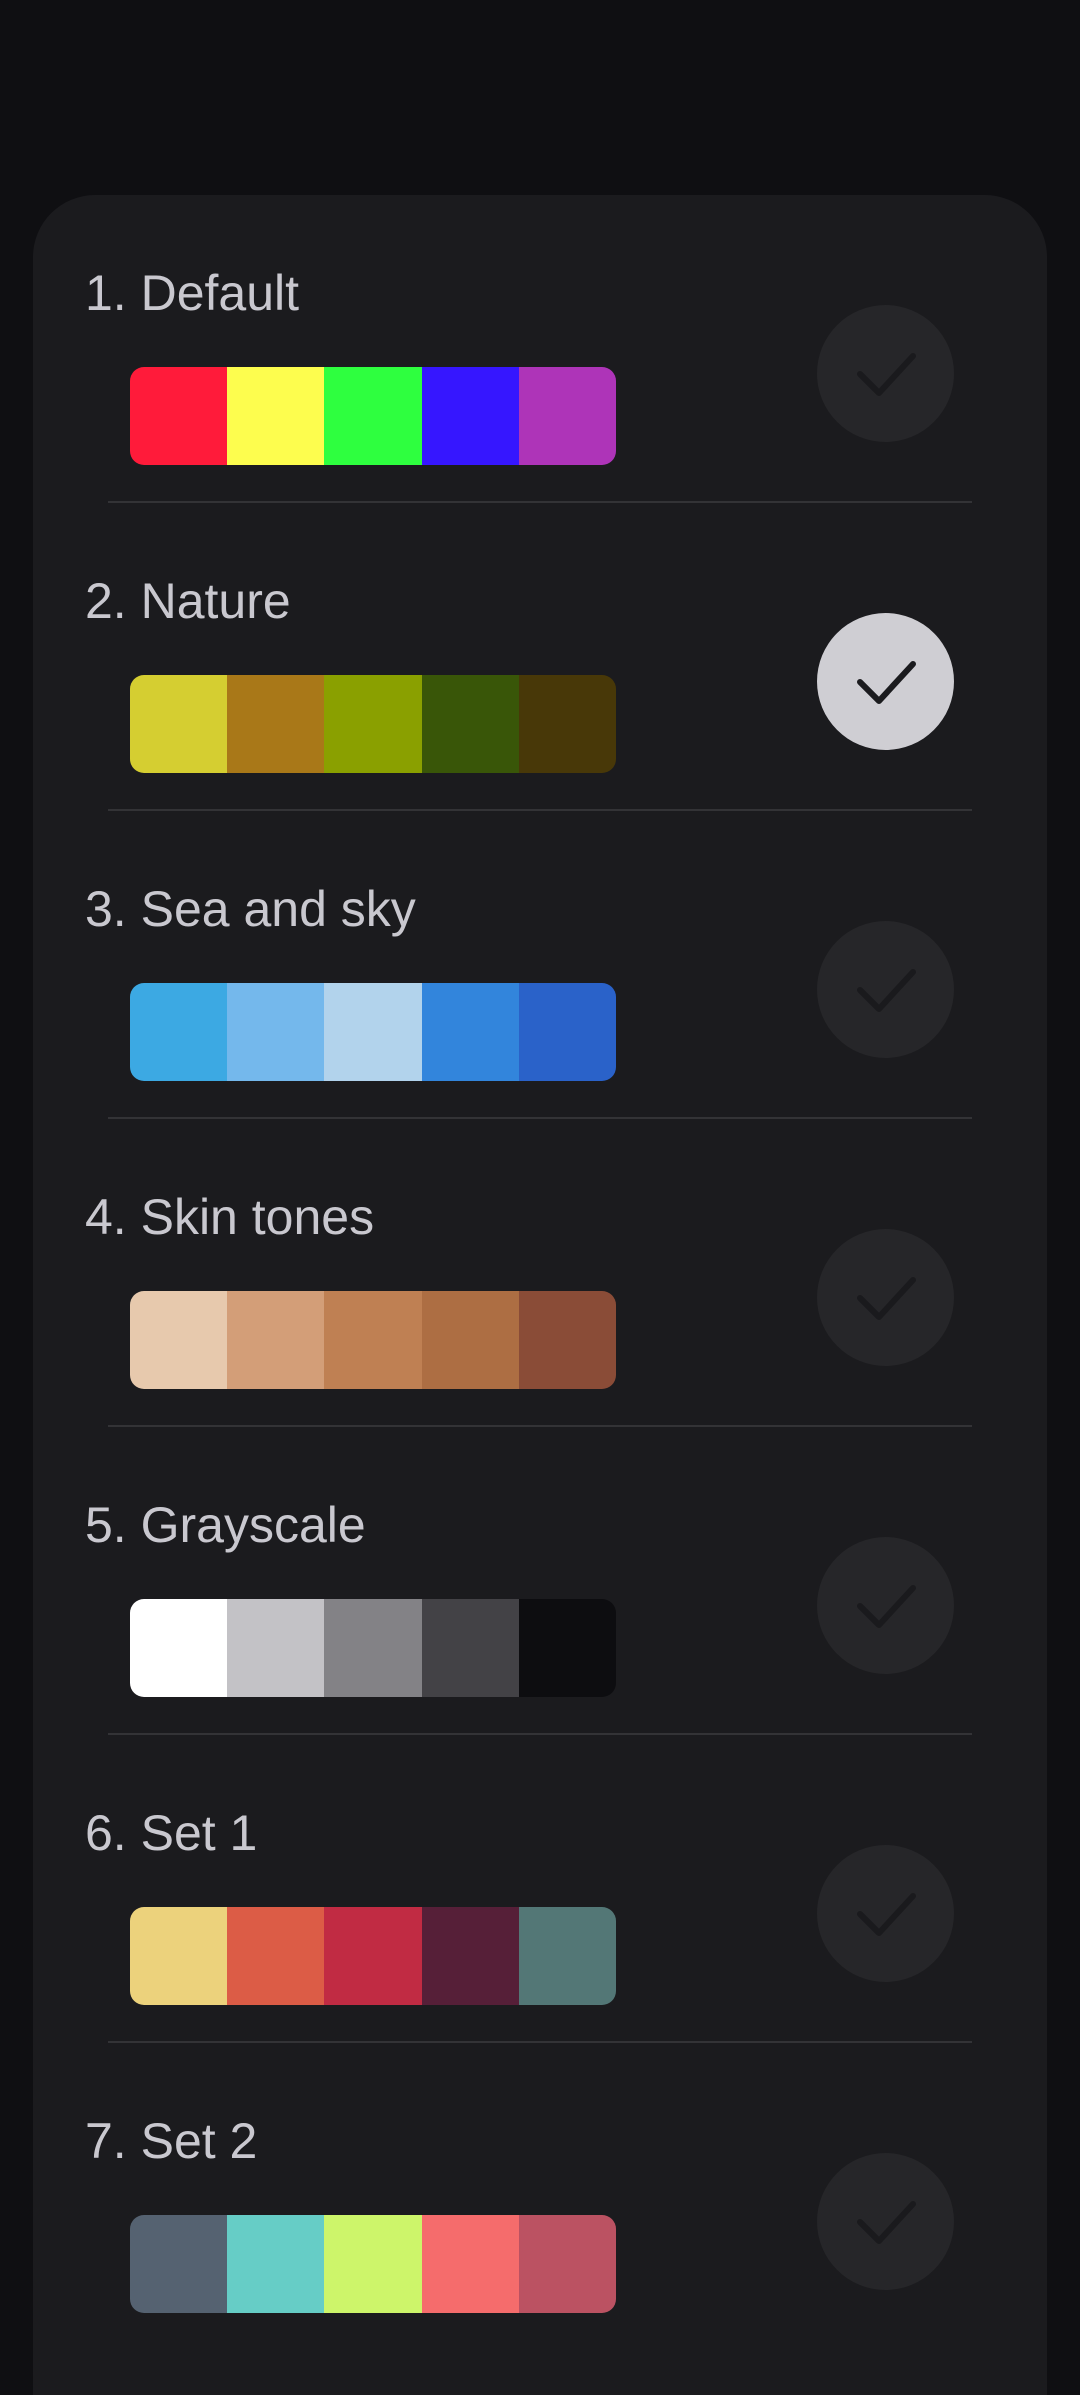  What do you see at coordinates (171, 2141) in the screenshot?
I see `palette-title: 7. Set 2` at bounding box center [171, 2141].